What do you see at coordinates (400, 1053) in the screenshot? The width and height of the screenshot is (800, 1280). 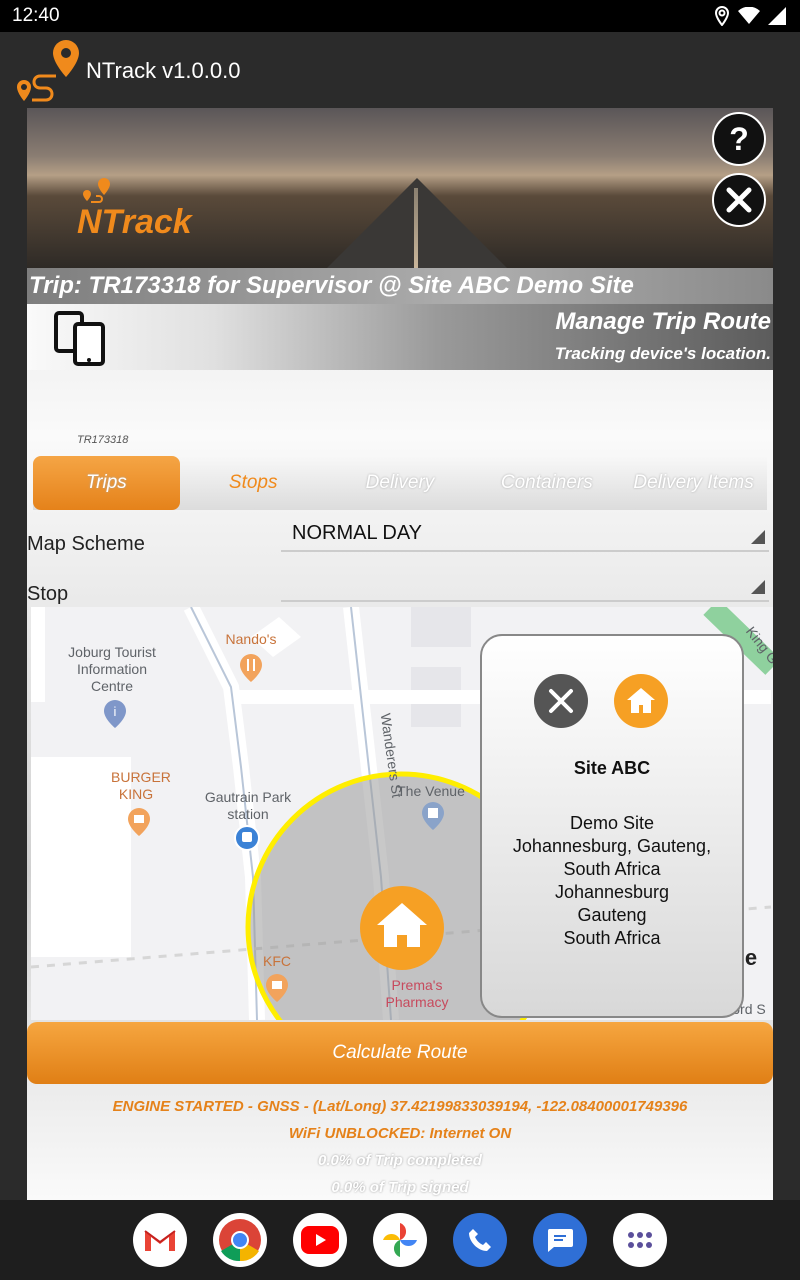 I see `calculate-route-button: Calculate Route` at bounding box center [400, 1053].